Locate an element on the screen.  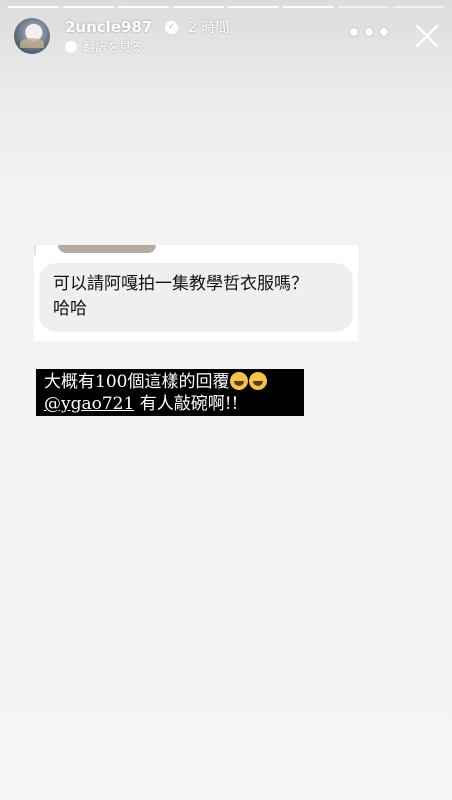
story-header: 2uncle987 ✓ 2 時間 翻訳を見る › ••• is located at coordinates (228, 37).